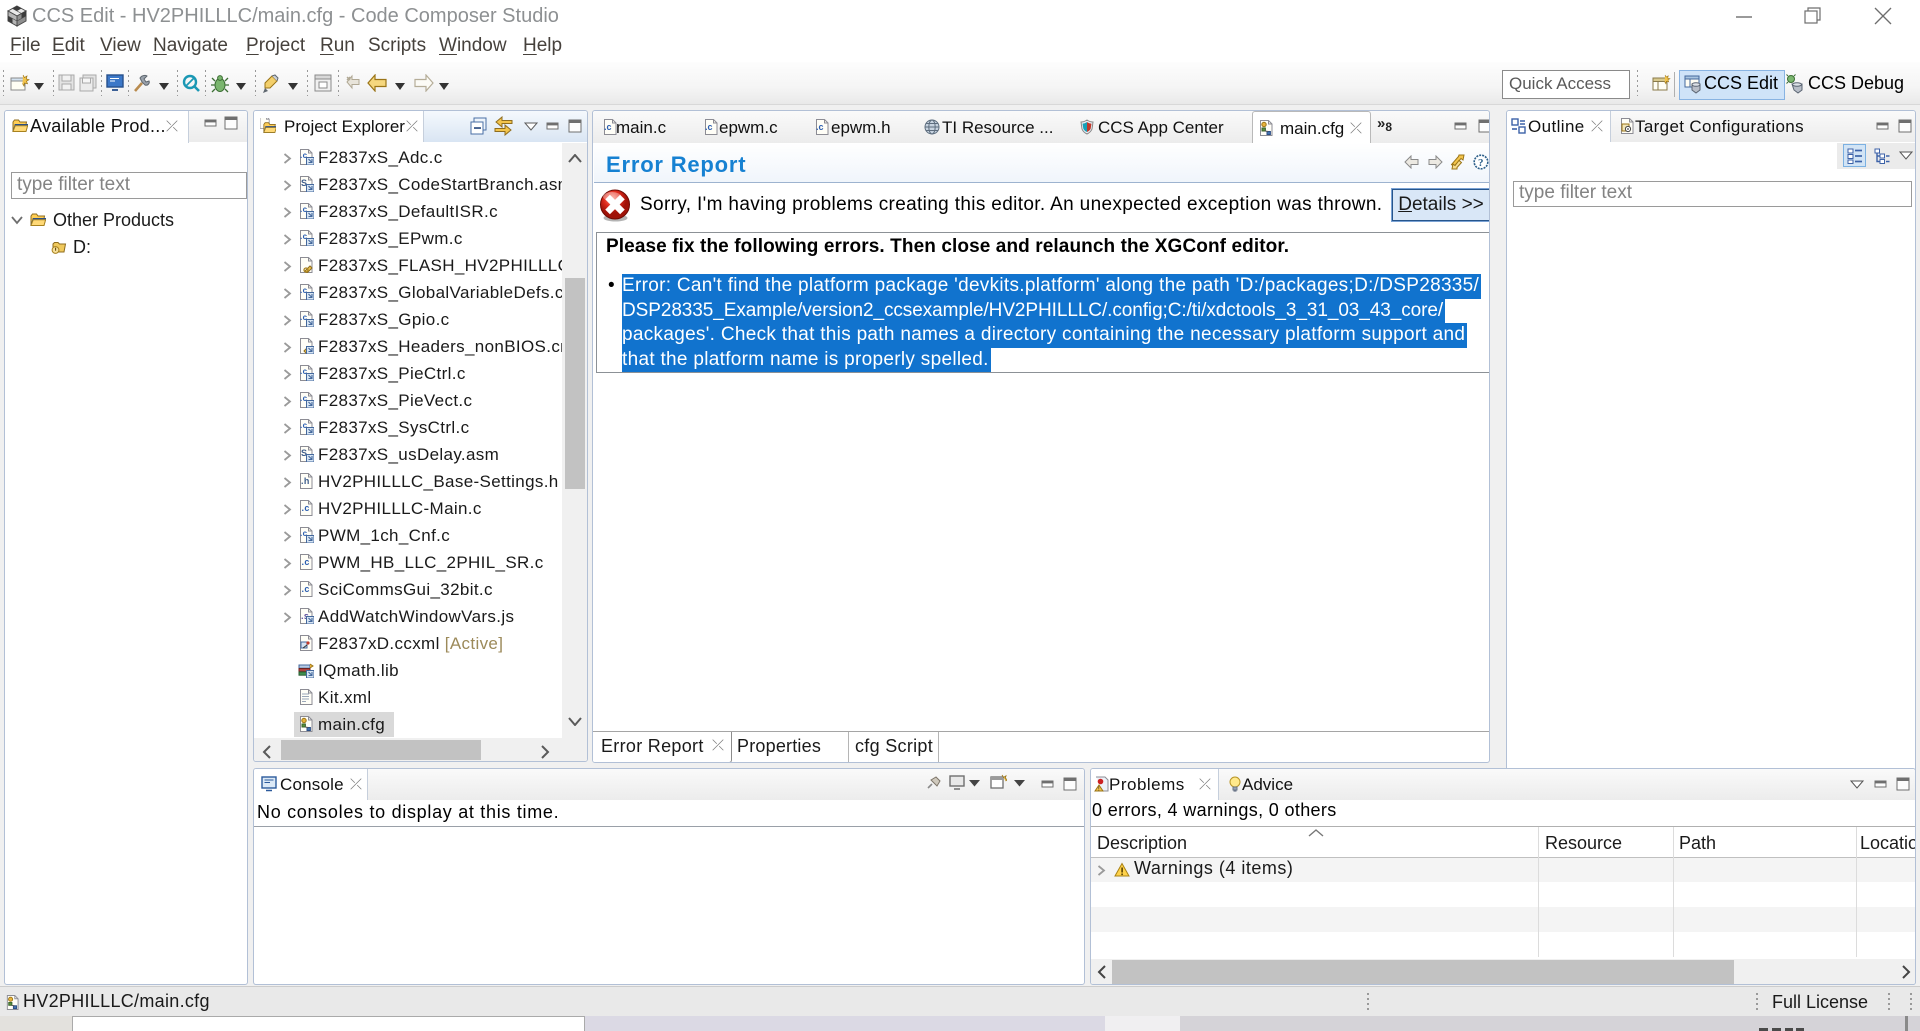  Describe the element at coordinates (305, 481) in the screenshot. I see `svg-text: .h` at that location.